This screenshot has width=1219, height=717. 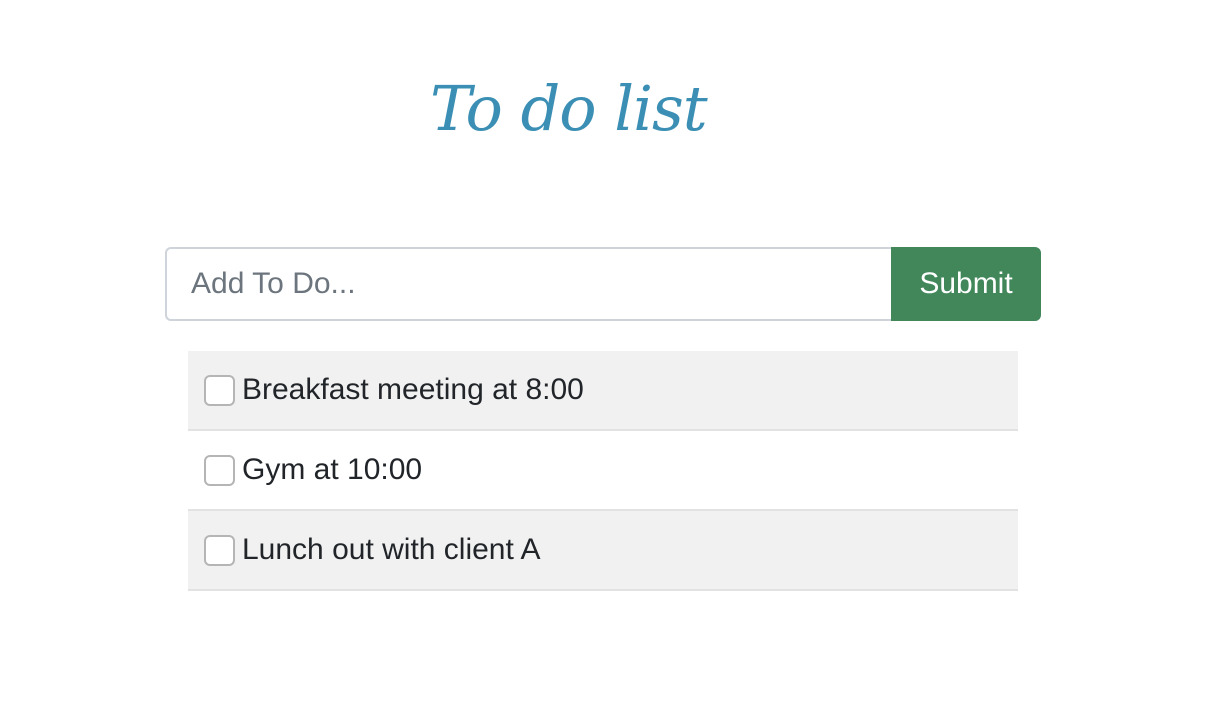 What do you see at coordinates (966, 284) in the screenshot?
I see `submit-button: Submit` at bounding box center [966, 284].